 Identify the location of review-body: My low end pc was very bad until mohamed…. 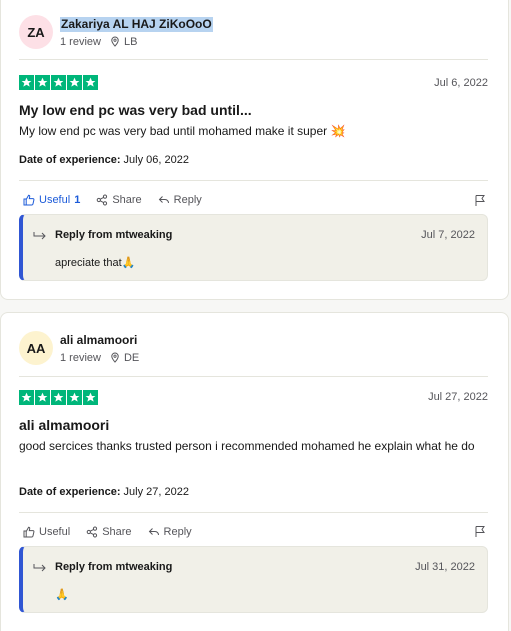
(182, 131).